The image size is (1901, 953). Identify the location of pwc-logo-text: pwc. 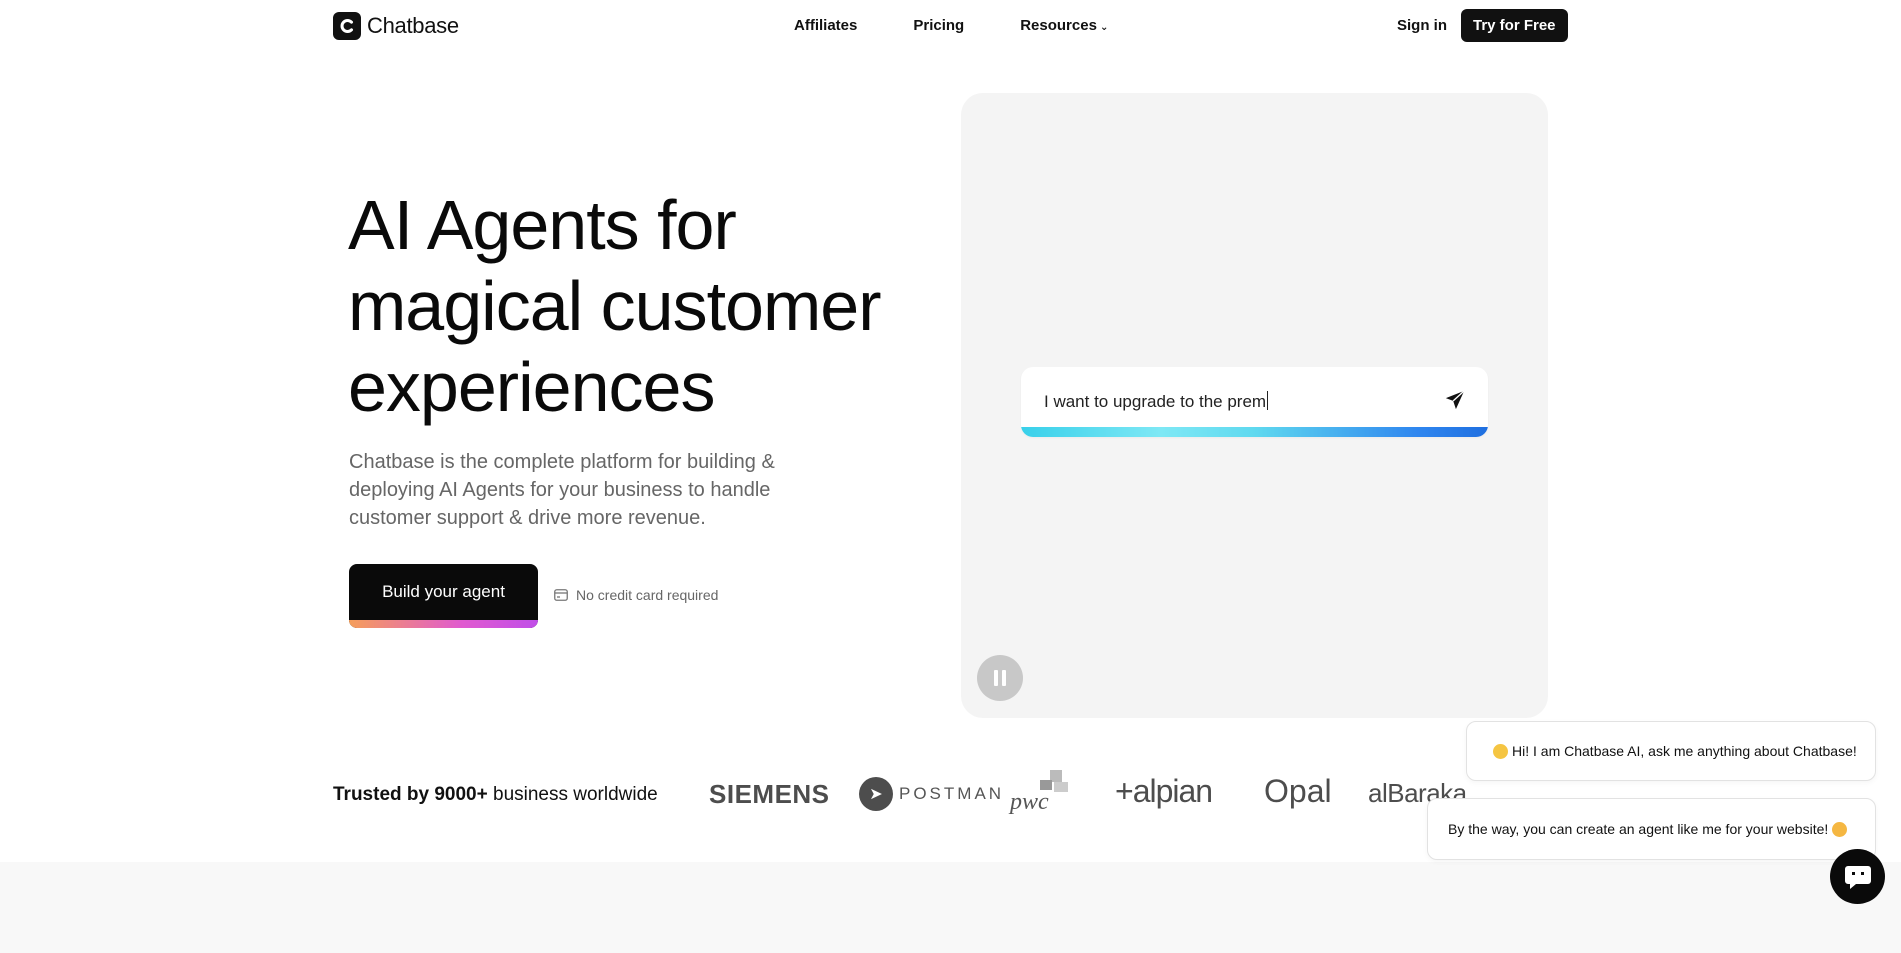
(1029, 802).